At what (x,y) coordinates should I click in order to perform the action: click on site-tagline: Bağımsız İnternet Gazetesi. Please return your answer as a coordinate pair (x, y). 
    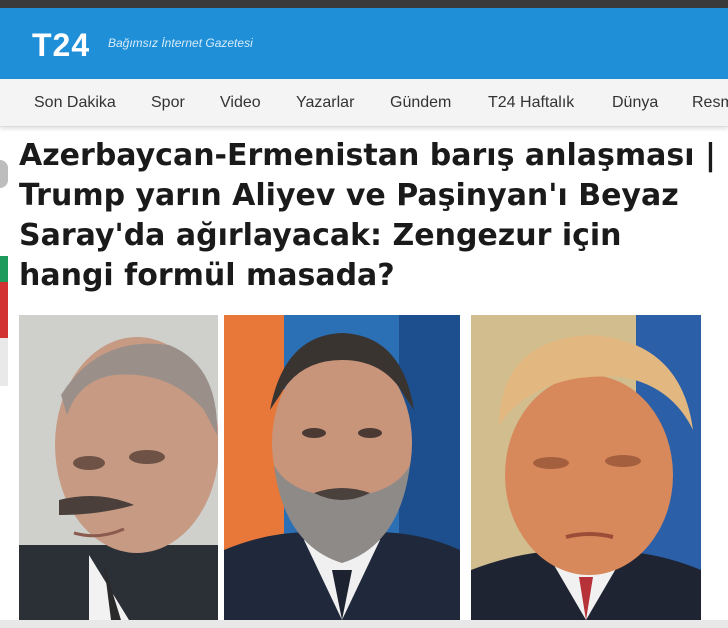
    Looking at the image, I should click on (180, 43).